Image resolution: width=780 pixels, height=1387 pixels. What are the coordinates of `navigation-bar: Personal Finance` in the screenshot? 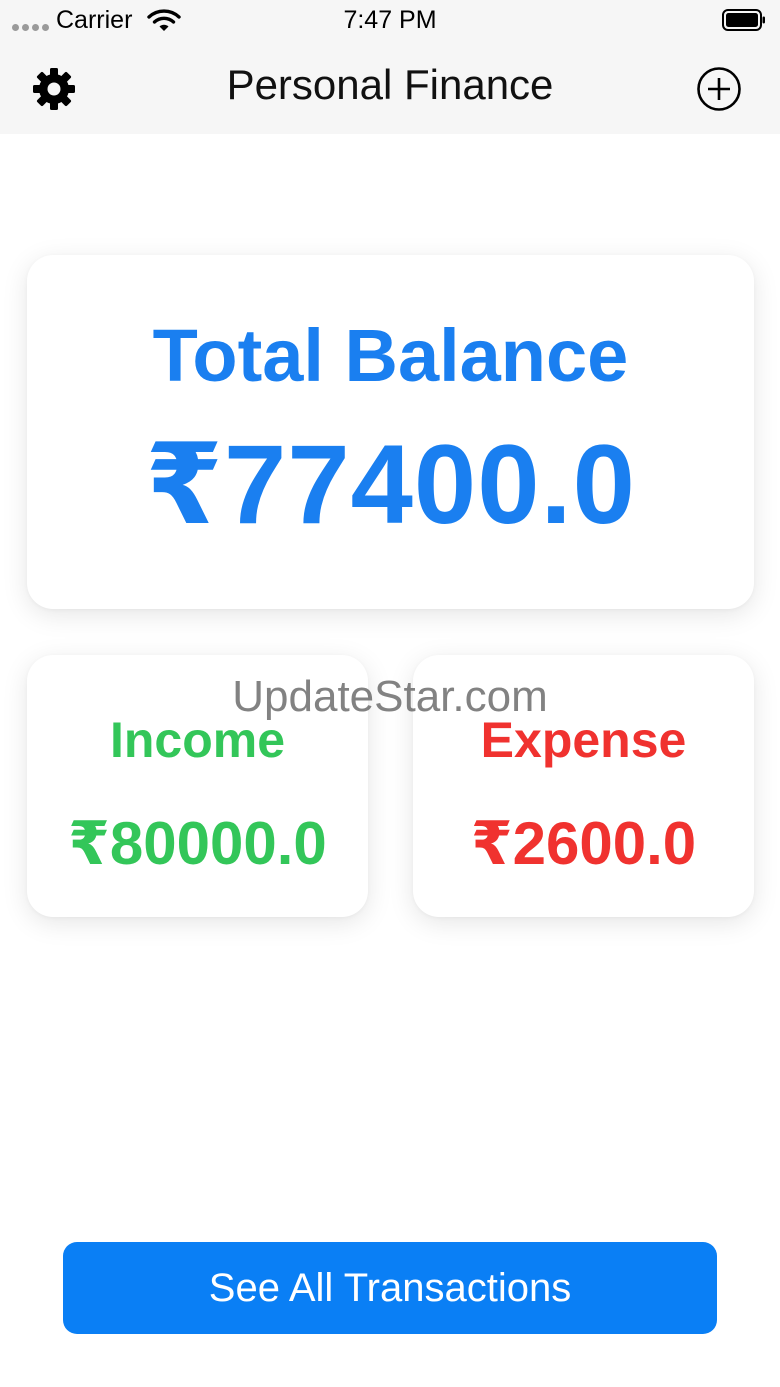 It's located at (390, 89).